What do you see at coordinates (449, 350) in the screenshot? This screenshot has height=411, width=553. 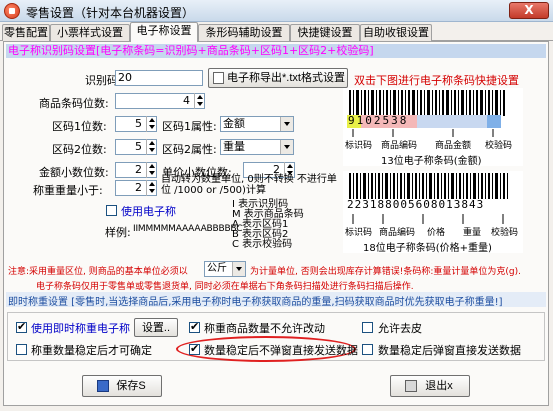 I see `stable-popup-send-label: 数量稳定后弹窗直接发送数据` at bounding box center [449, 350].